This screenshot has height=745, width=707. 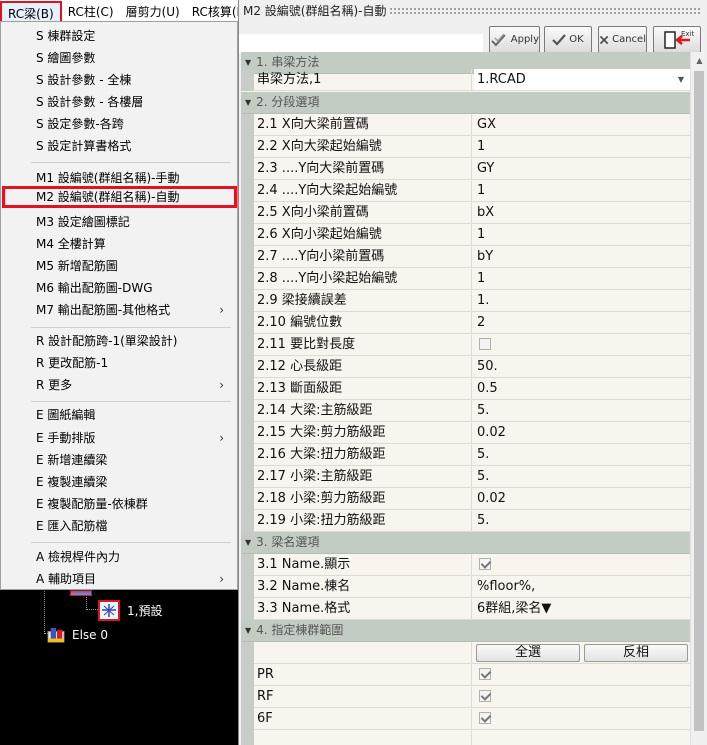 I want to click on property-value-field: 2, so click(x=582, y=322).